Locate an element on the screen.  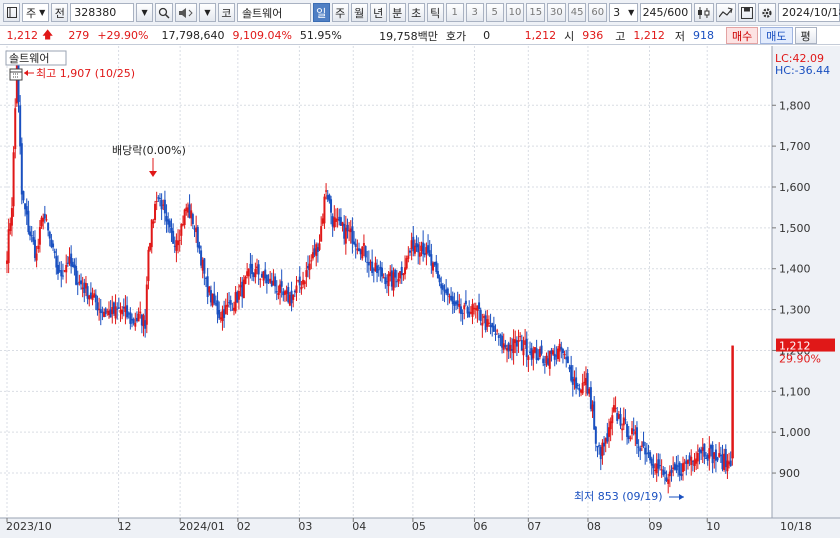
interval-label: 30 is located at coordinates (556, 12).